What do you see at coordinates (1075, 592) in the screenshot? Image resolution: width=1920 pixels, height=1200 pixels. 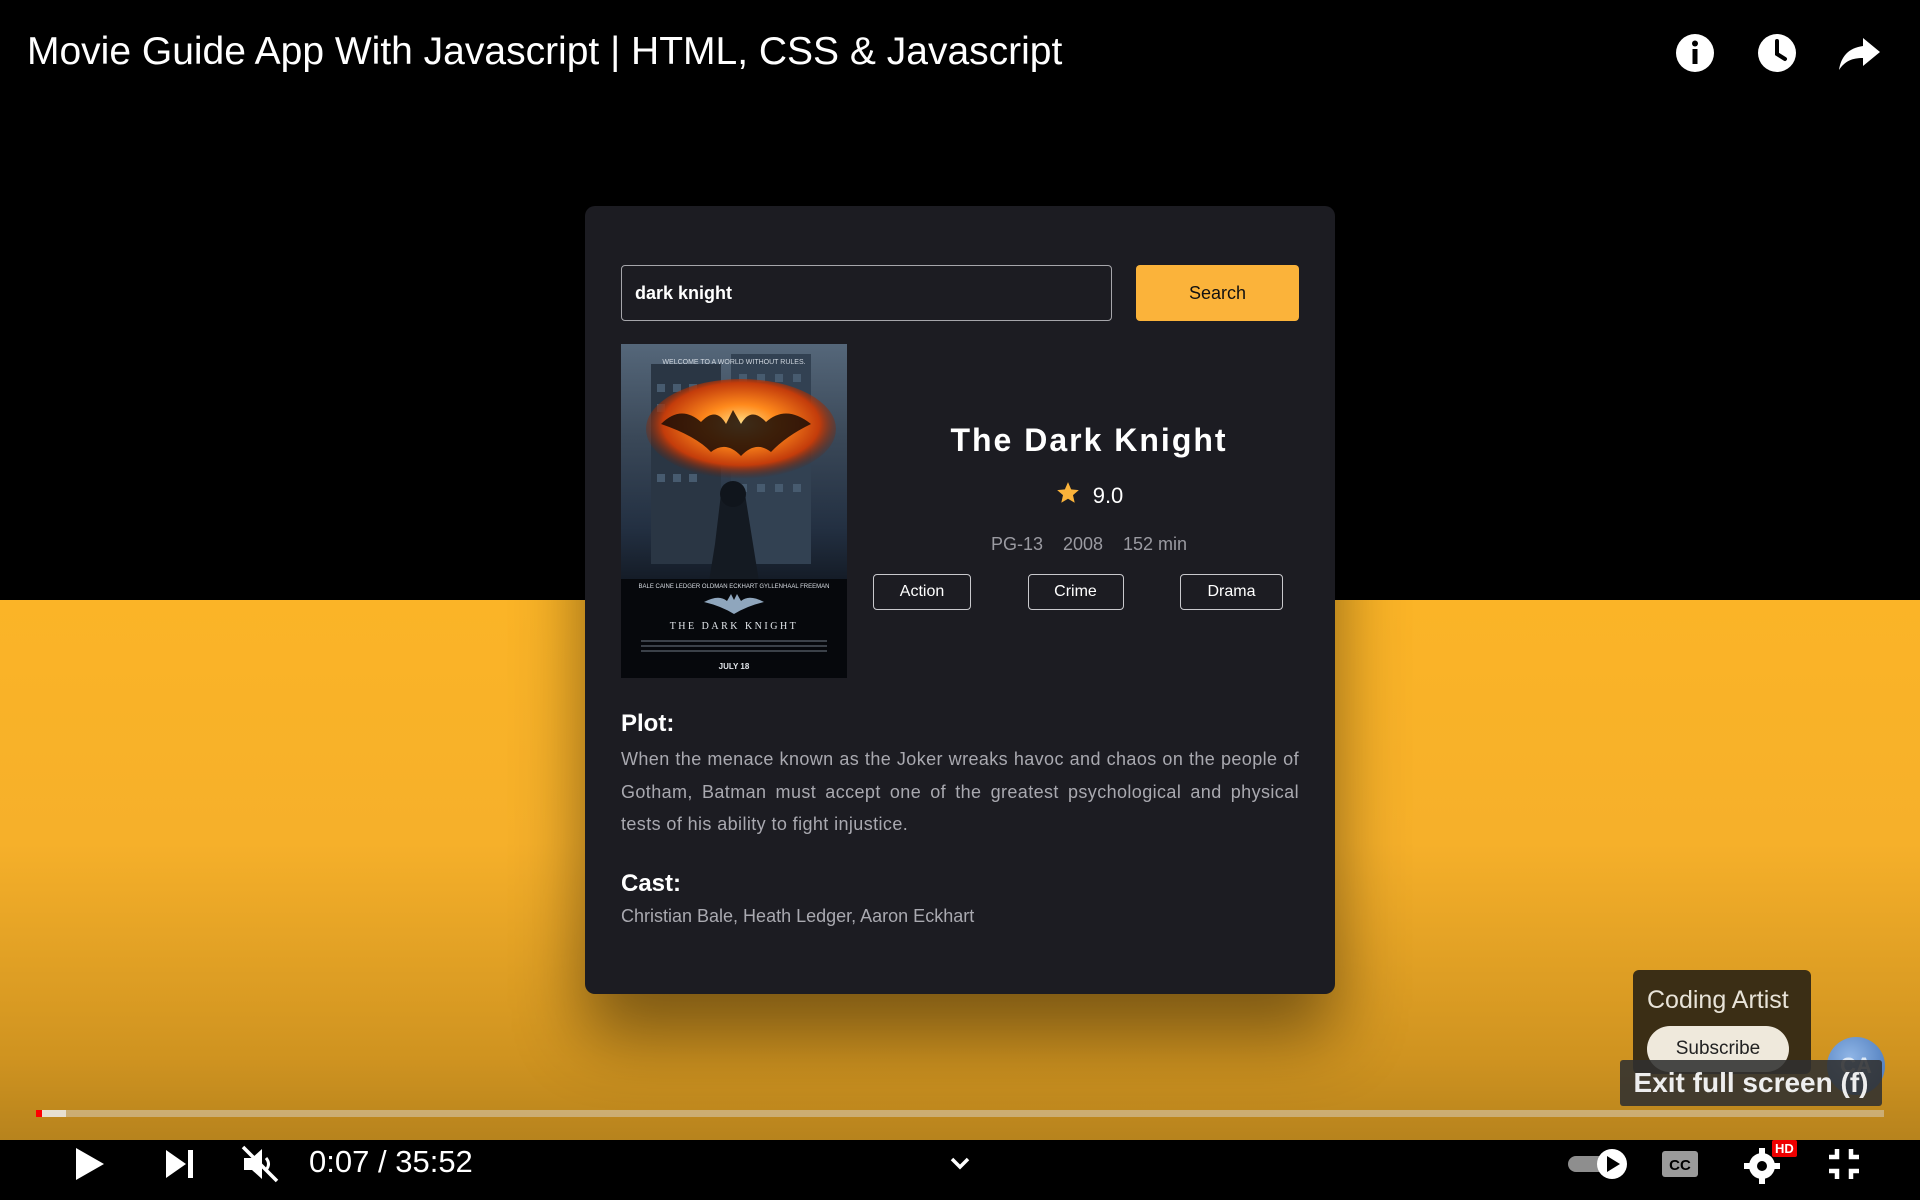 I see `genre-tag: Crime` at bounding box center [1075, 592].